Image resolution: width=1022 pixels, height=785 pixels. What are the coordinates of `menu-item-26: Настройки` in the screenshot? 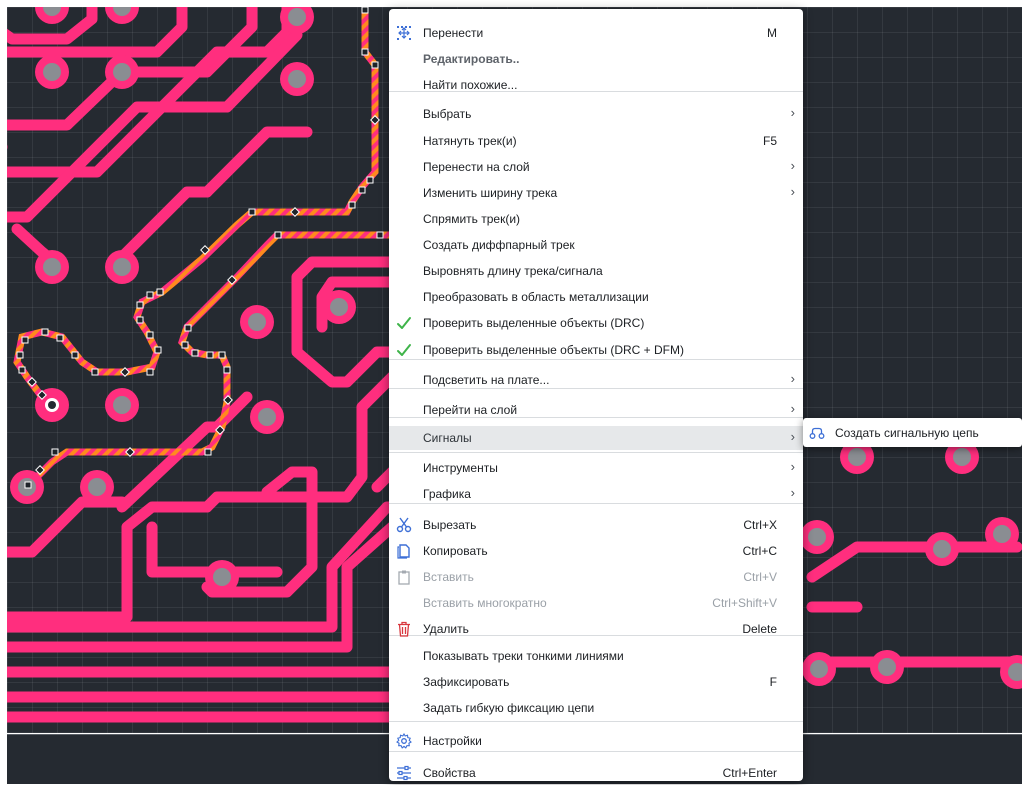 It's located at (596, 741).